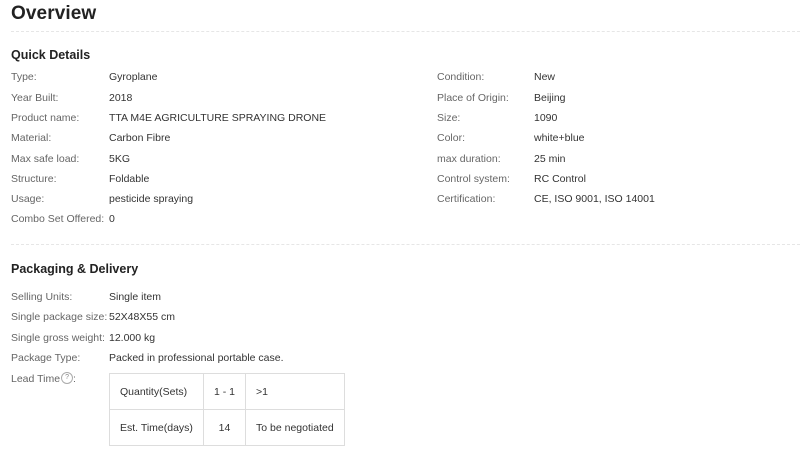 The height and width of the screenshot is (449, 800). I want to click on detail-row-place-of-origin: Place of Origin: Beijing, so click(612, 98).